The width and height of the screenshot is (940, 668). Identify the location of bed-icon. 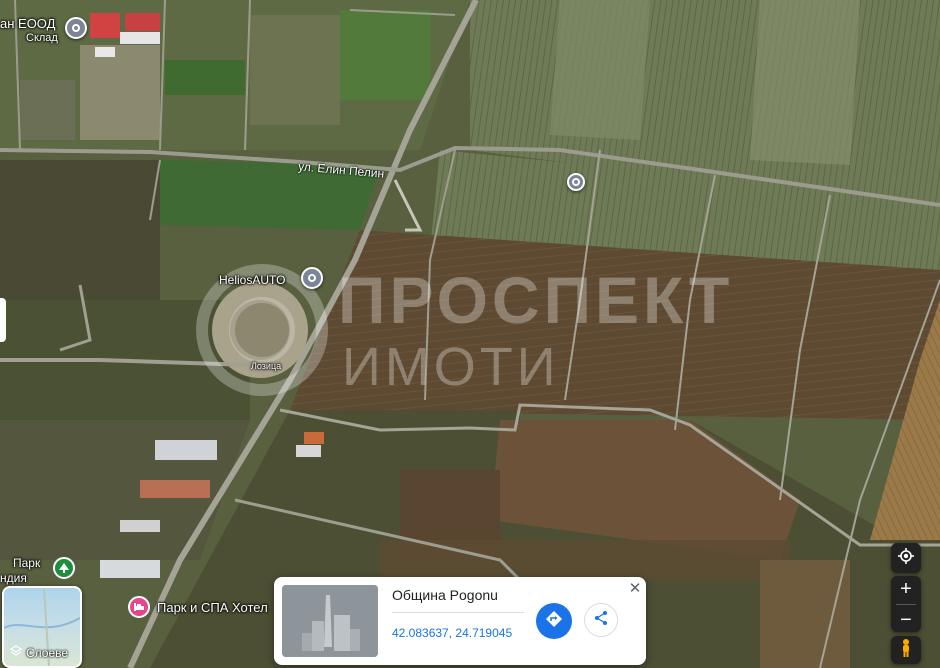
(139, 607).